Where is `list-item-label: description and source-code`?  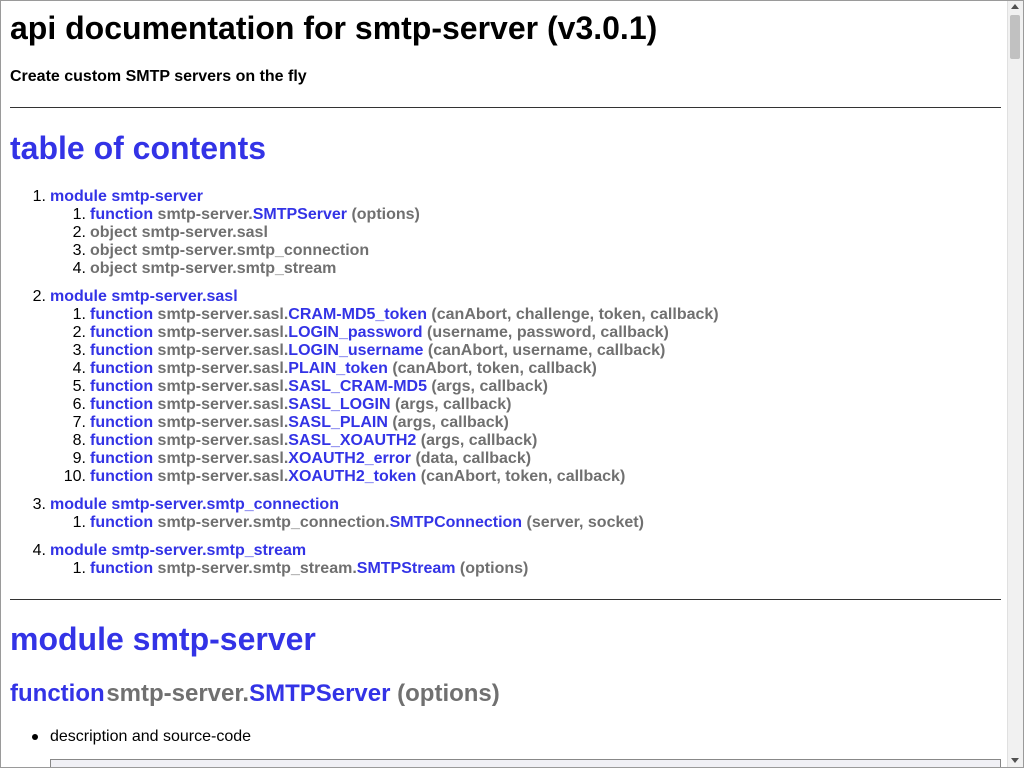 list-item-label: description and source-code is located at coordinates (151, 736).